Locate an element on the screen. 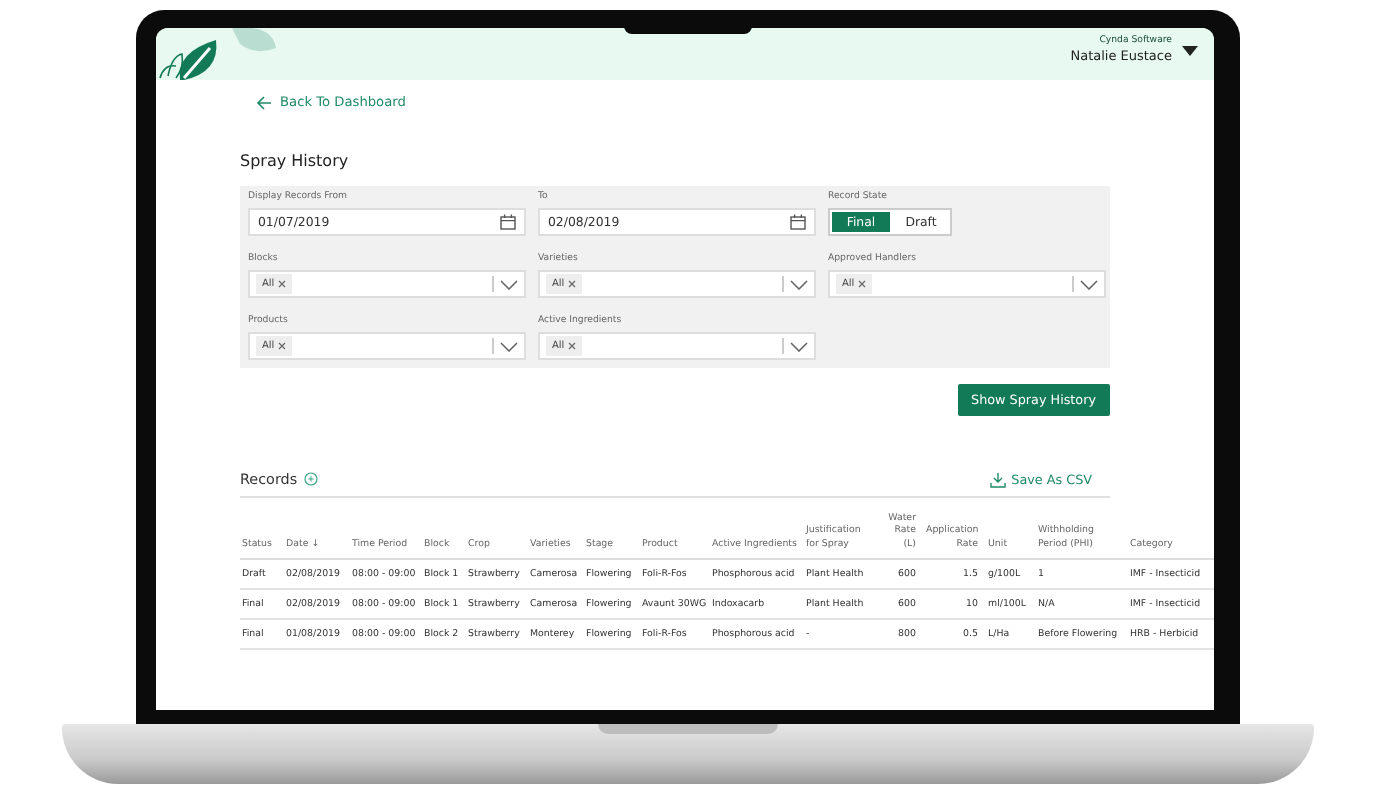 The image size is (1376, 806). caret-icon is located at coordinates (1190, 50).